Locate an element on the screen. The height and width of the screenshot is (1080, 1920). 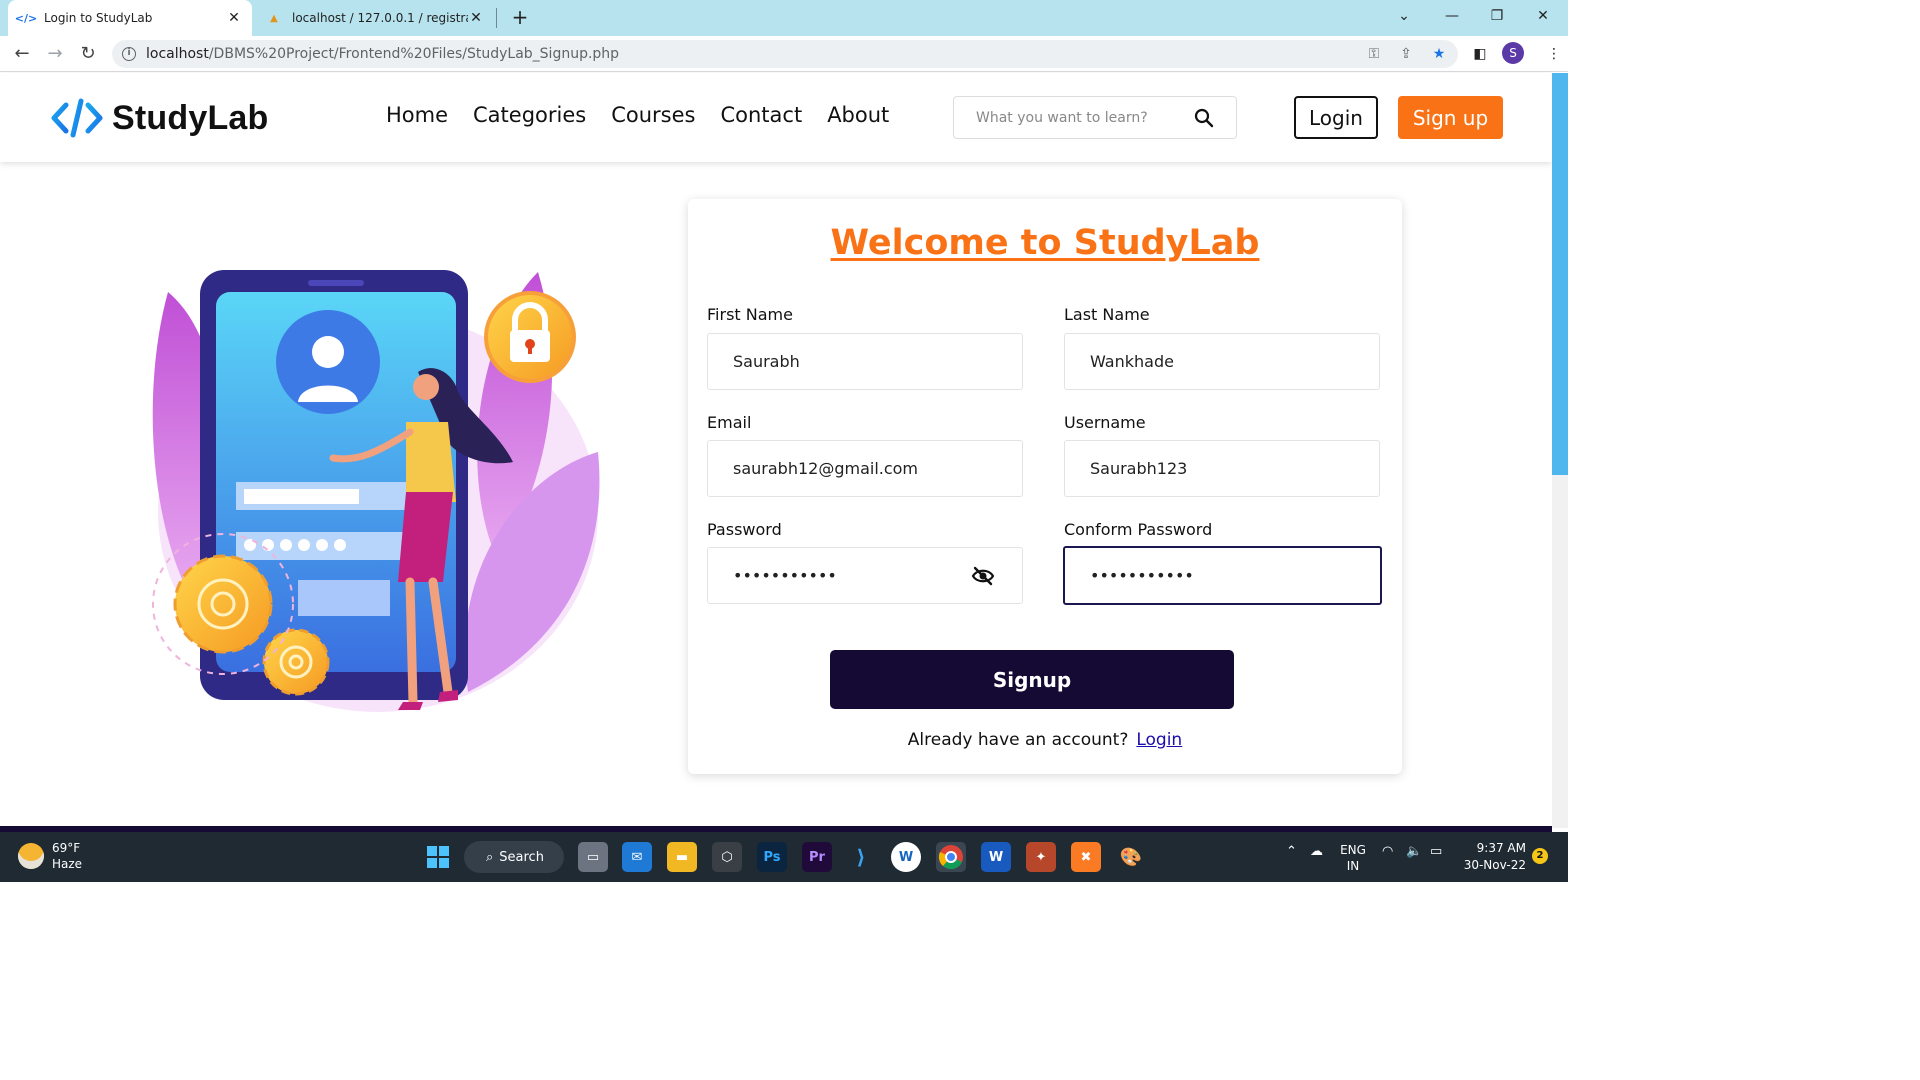
tab-divider is located at coordinates (496, 18).